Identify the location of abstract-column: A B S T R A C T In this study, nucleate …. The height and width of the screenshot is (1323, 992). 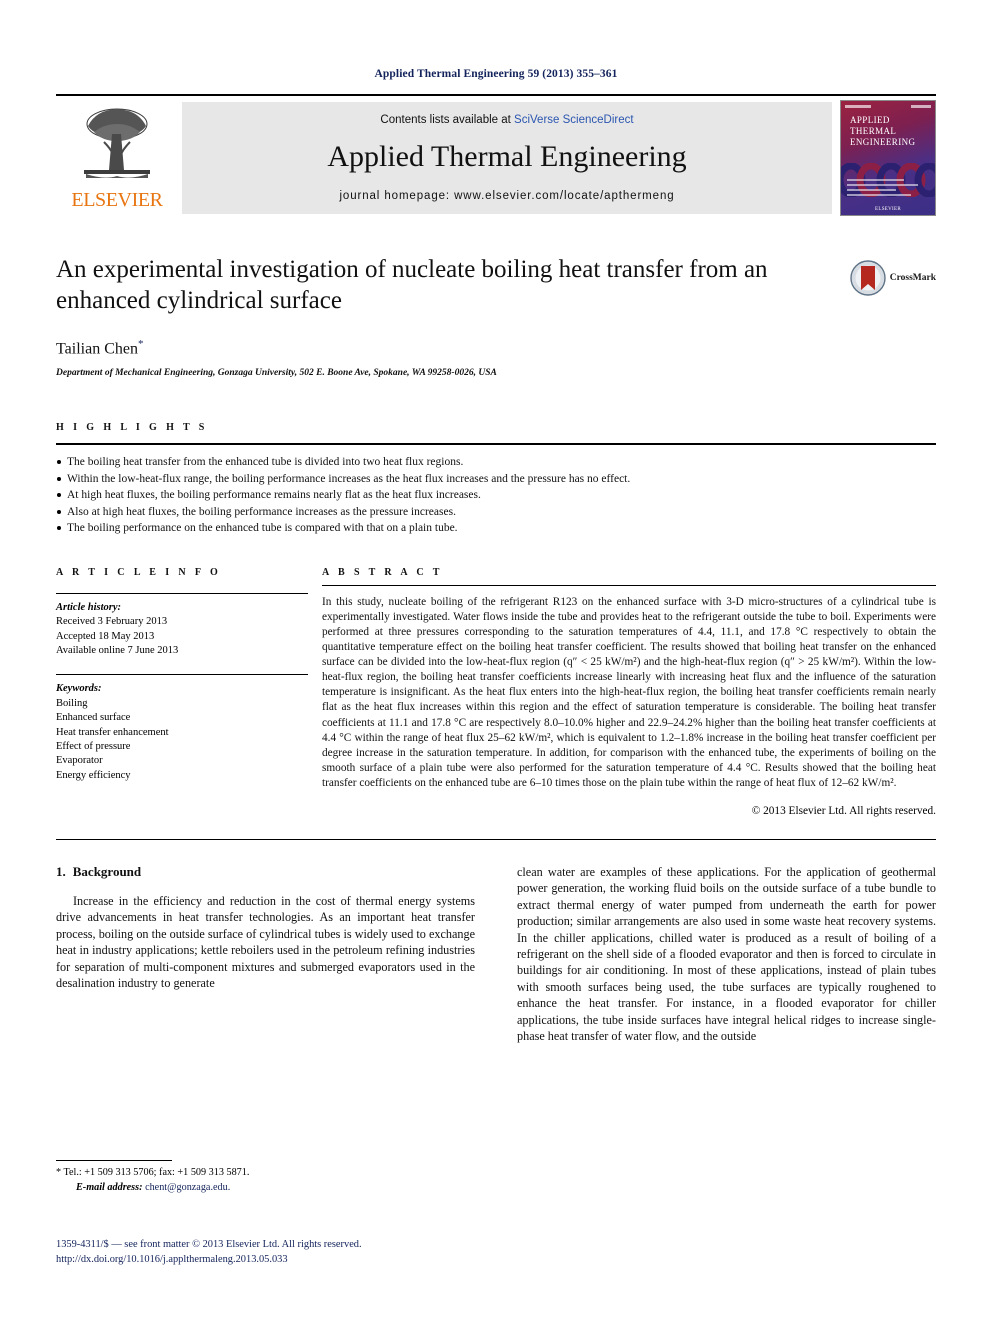
(629, 692).